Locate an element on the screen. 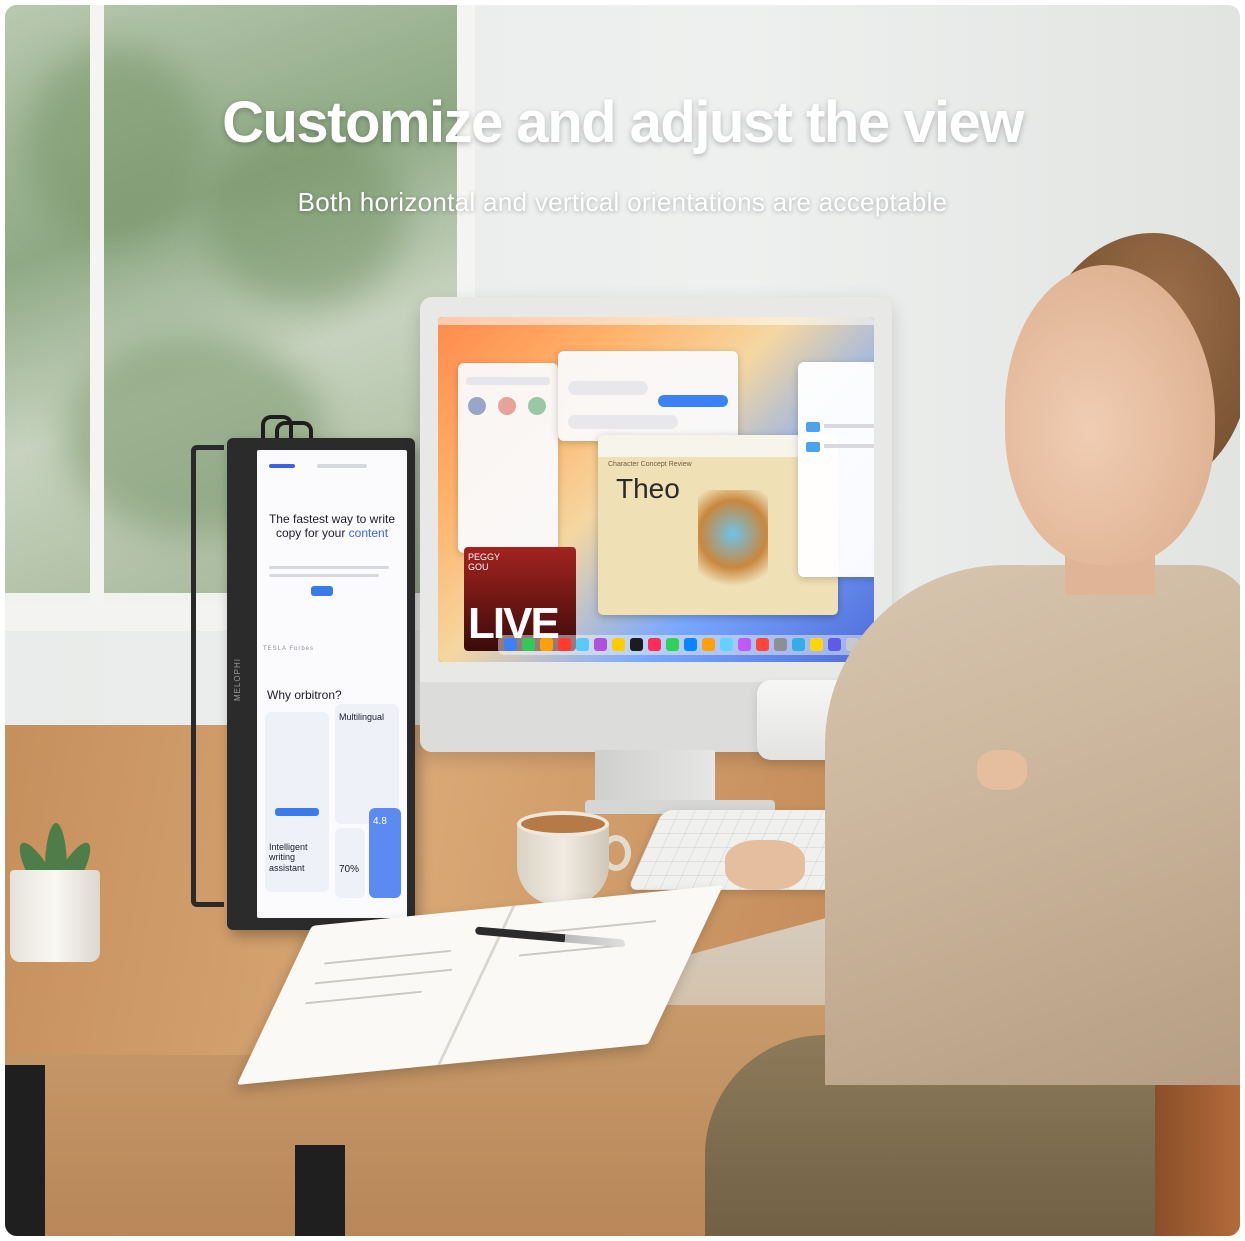  pm-stat-card: 70% is located at coordinates (350, 863).